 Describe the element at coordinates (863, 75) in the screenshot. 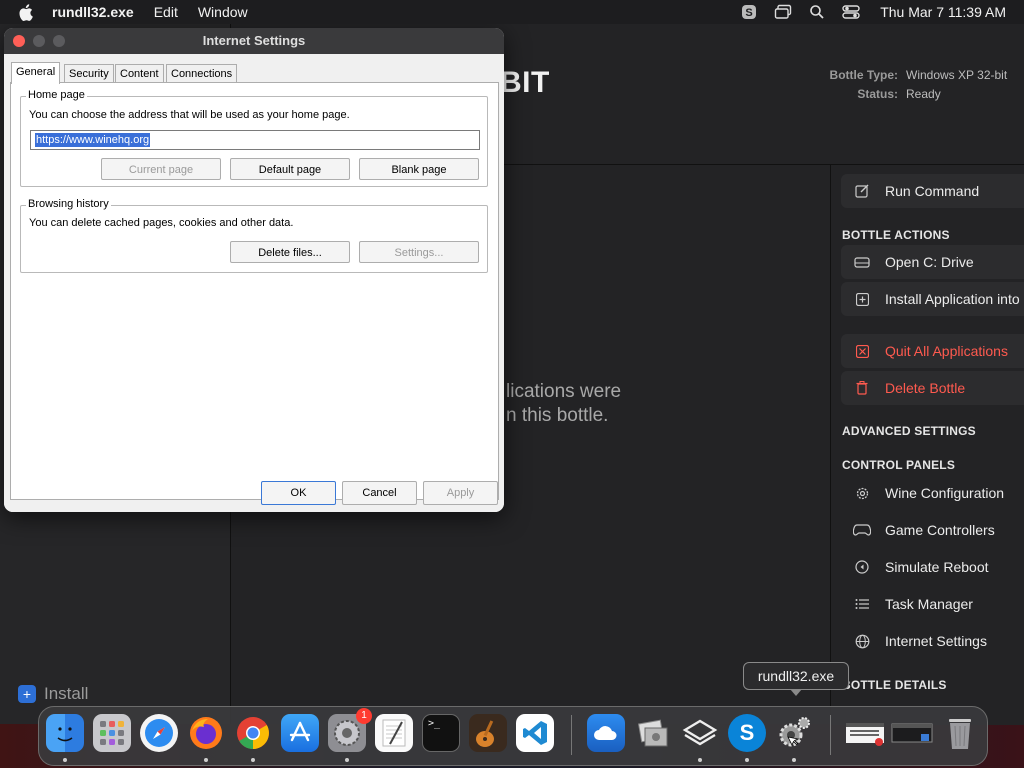

I see `bottle-type-label: Bottle Type:` at that location.